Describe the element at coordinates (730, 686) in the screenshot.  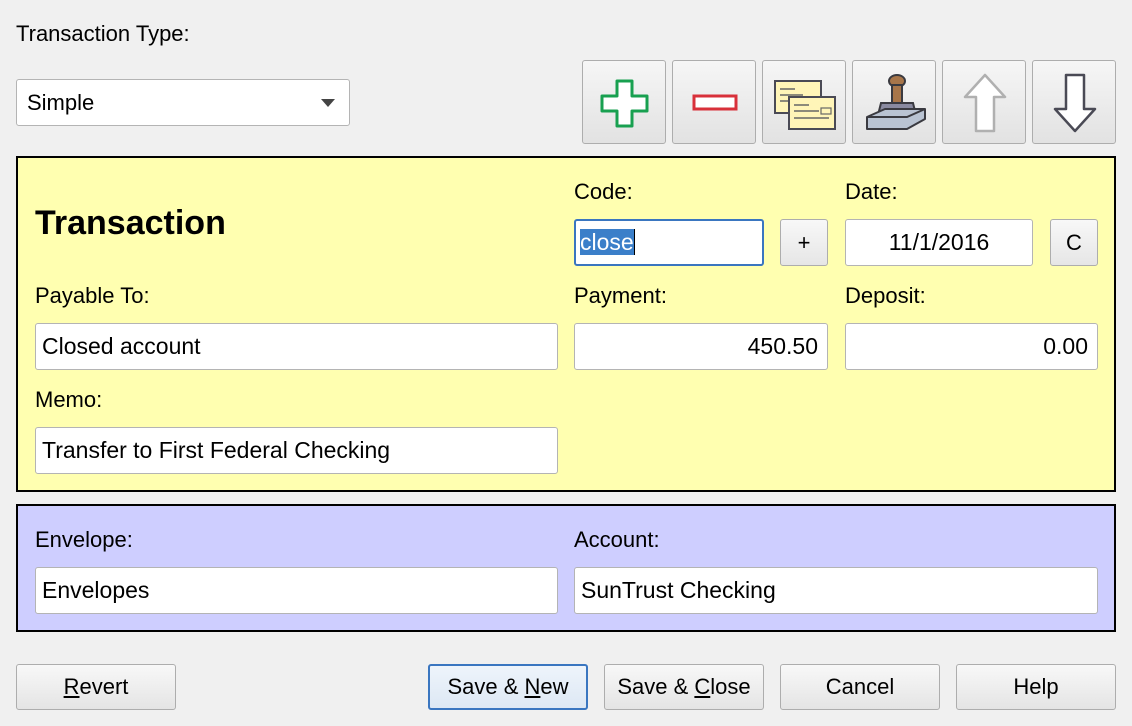
I see `save-close-label-post: lose` at that location.